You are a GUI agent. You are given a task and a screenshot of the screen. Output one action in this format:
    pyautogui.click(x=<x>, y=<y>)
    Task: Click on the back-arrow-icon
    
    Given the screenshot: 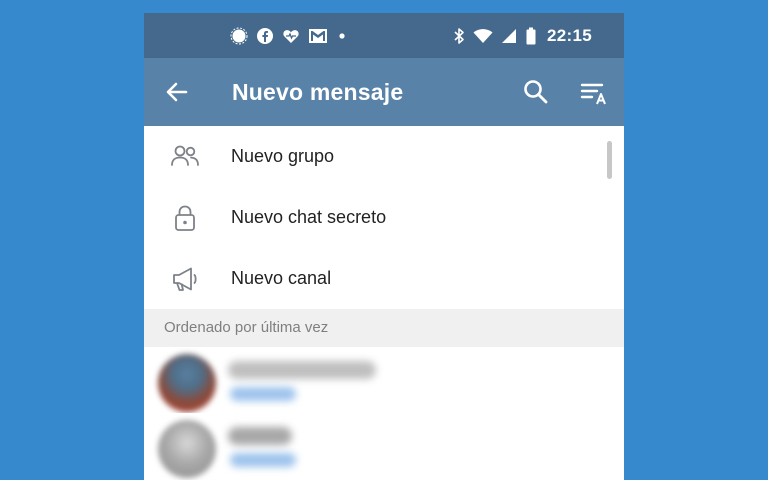 What is the action you would take?
    pyautogui.click(x=177, y=92)
    